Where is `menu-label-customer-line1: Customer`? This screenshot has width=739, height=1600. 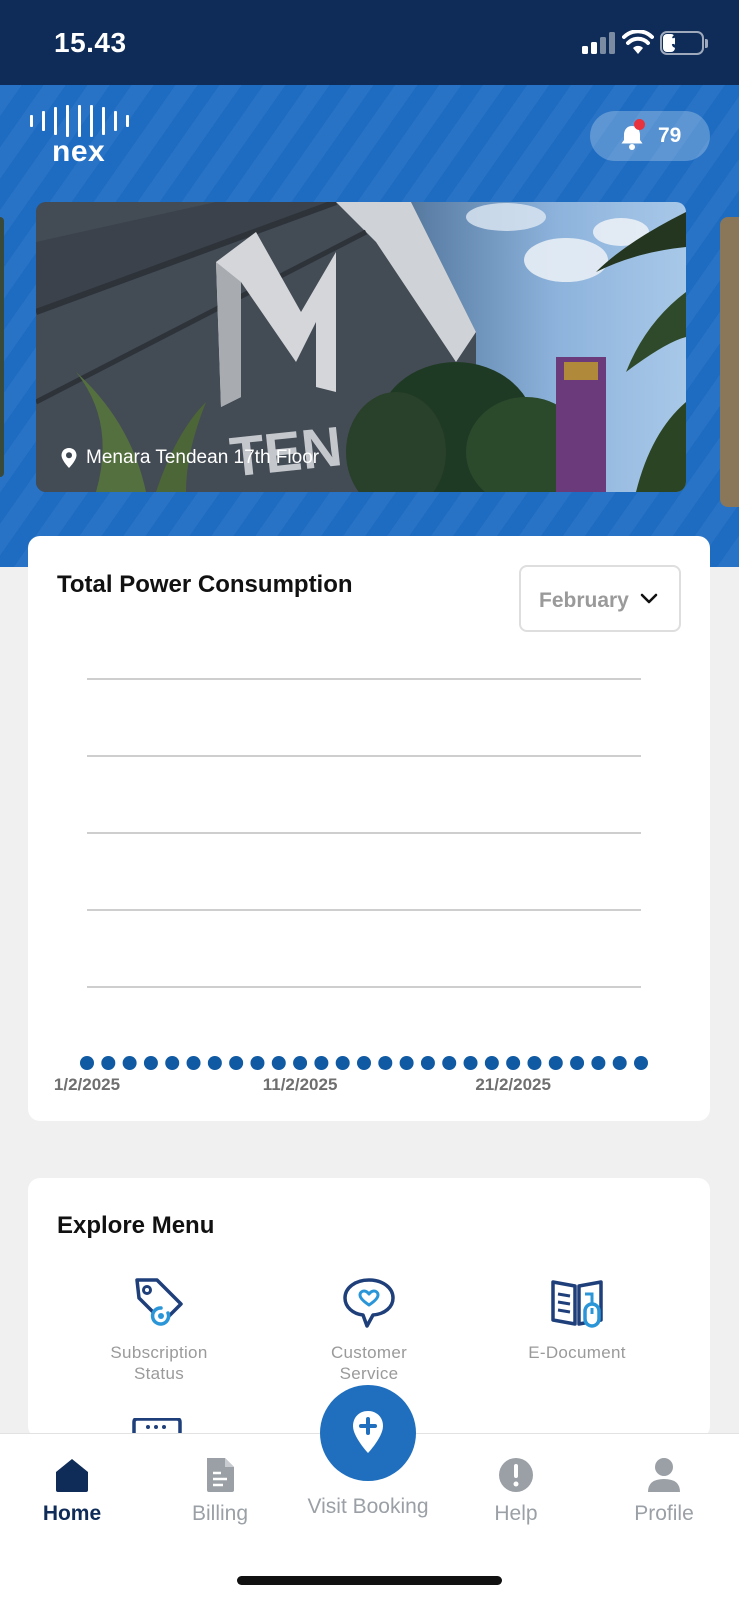 menu-label-customer-line1: Customer is located at coordinates (369, 1352).